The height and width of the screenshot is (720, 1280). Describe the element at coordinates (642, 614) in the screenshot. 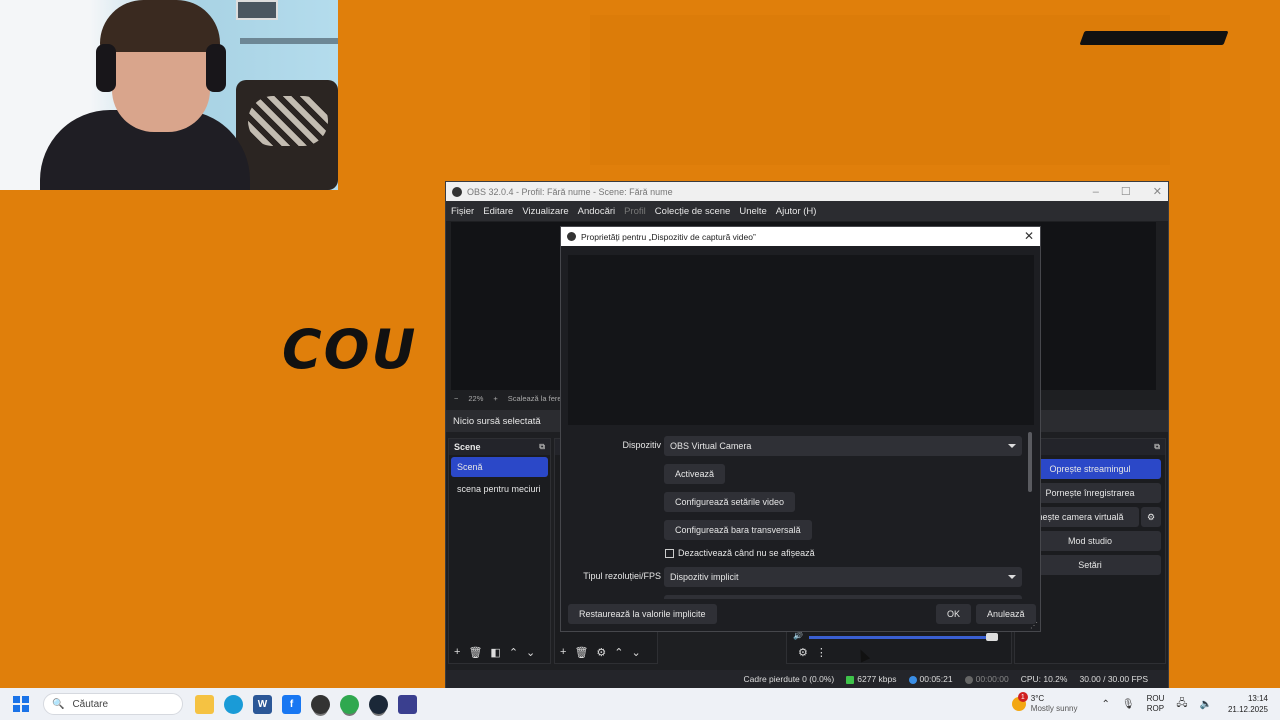

I see `restore-defaults-button: Restaurează la valorile implicite` at that location.